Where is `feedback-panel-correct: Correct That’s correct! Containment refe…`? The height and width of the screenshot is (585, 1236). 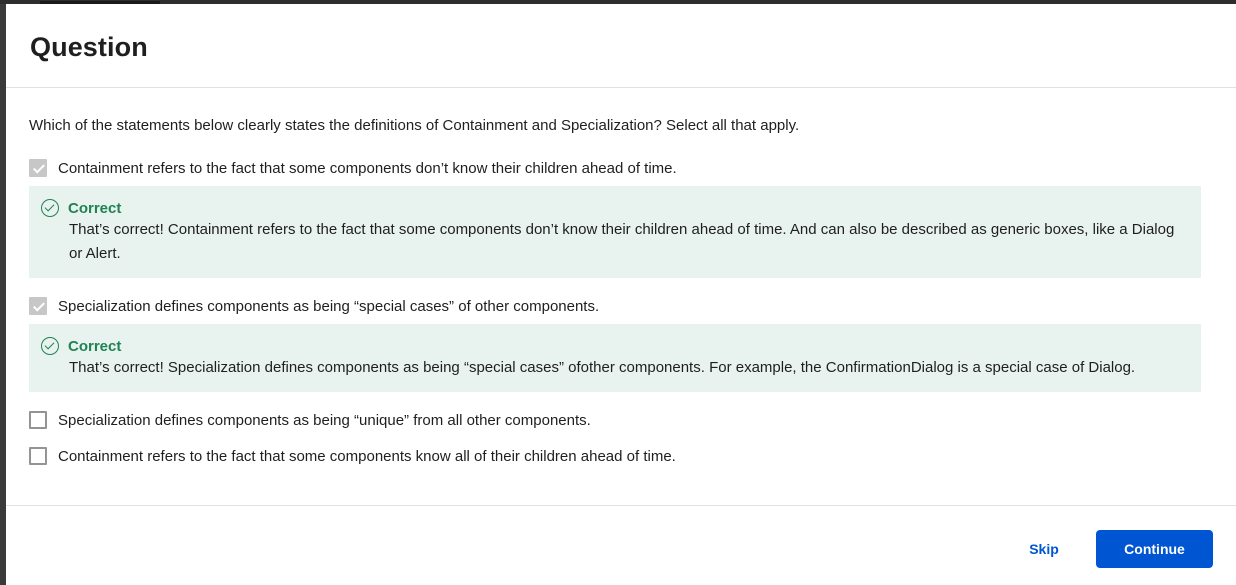 feedback-panel-correct: Correct That’s correct! Containment refe… is located at coordinates (615, 232).